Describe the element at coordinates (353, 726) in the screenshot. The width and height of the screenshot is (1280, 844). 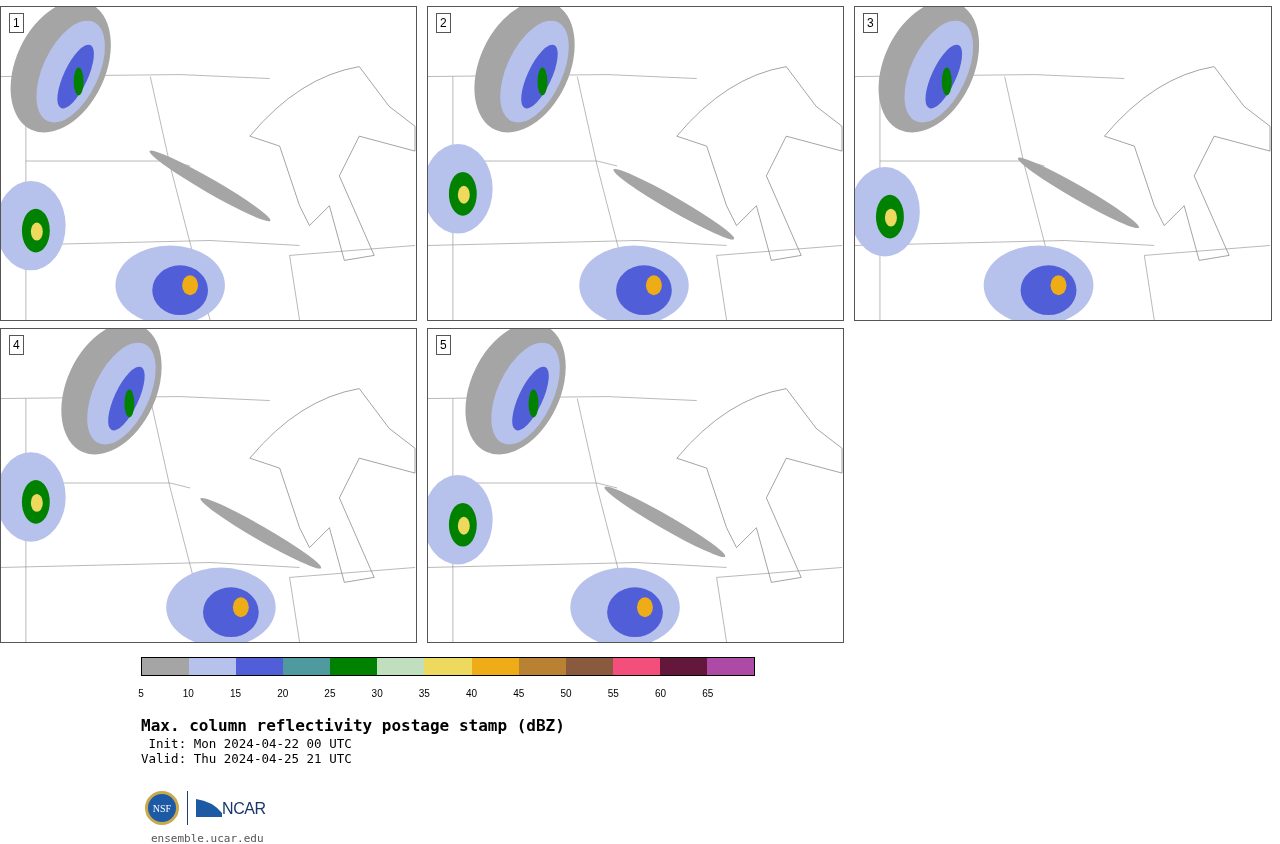
I see `chart-title: Max. column reflectivity postage stamp (dBZ)` at that location.